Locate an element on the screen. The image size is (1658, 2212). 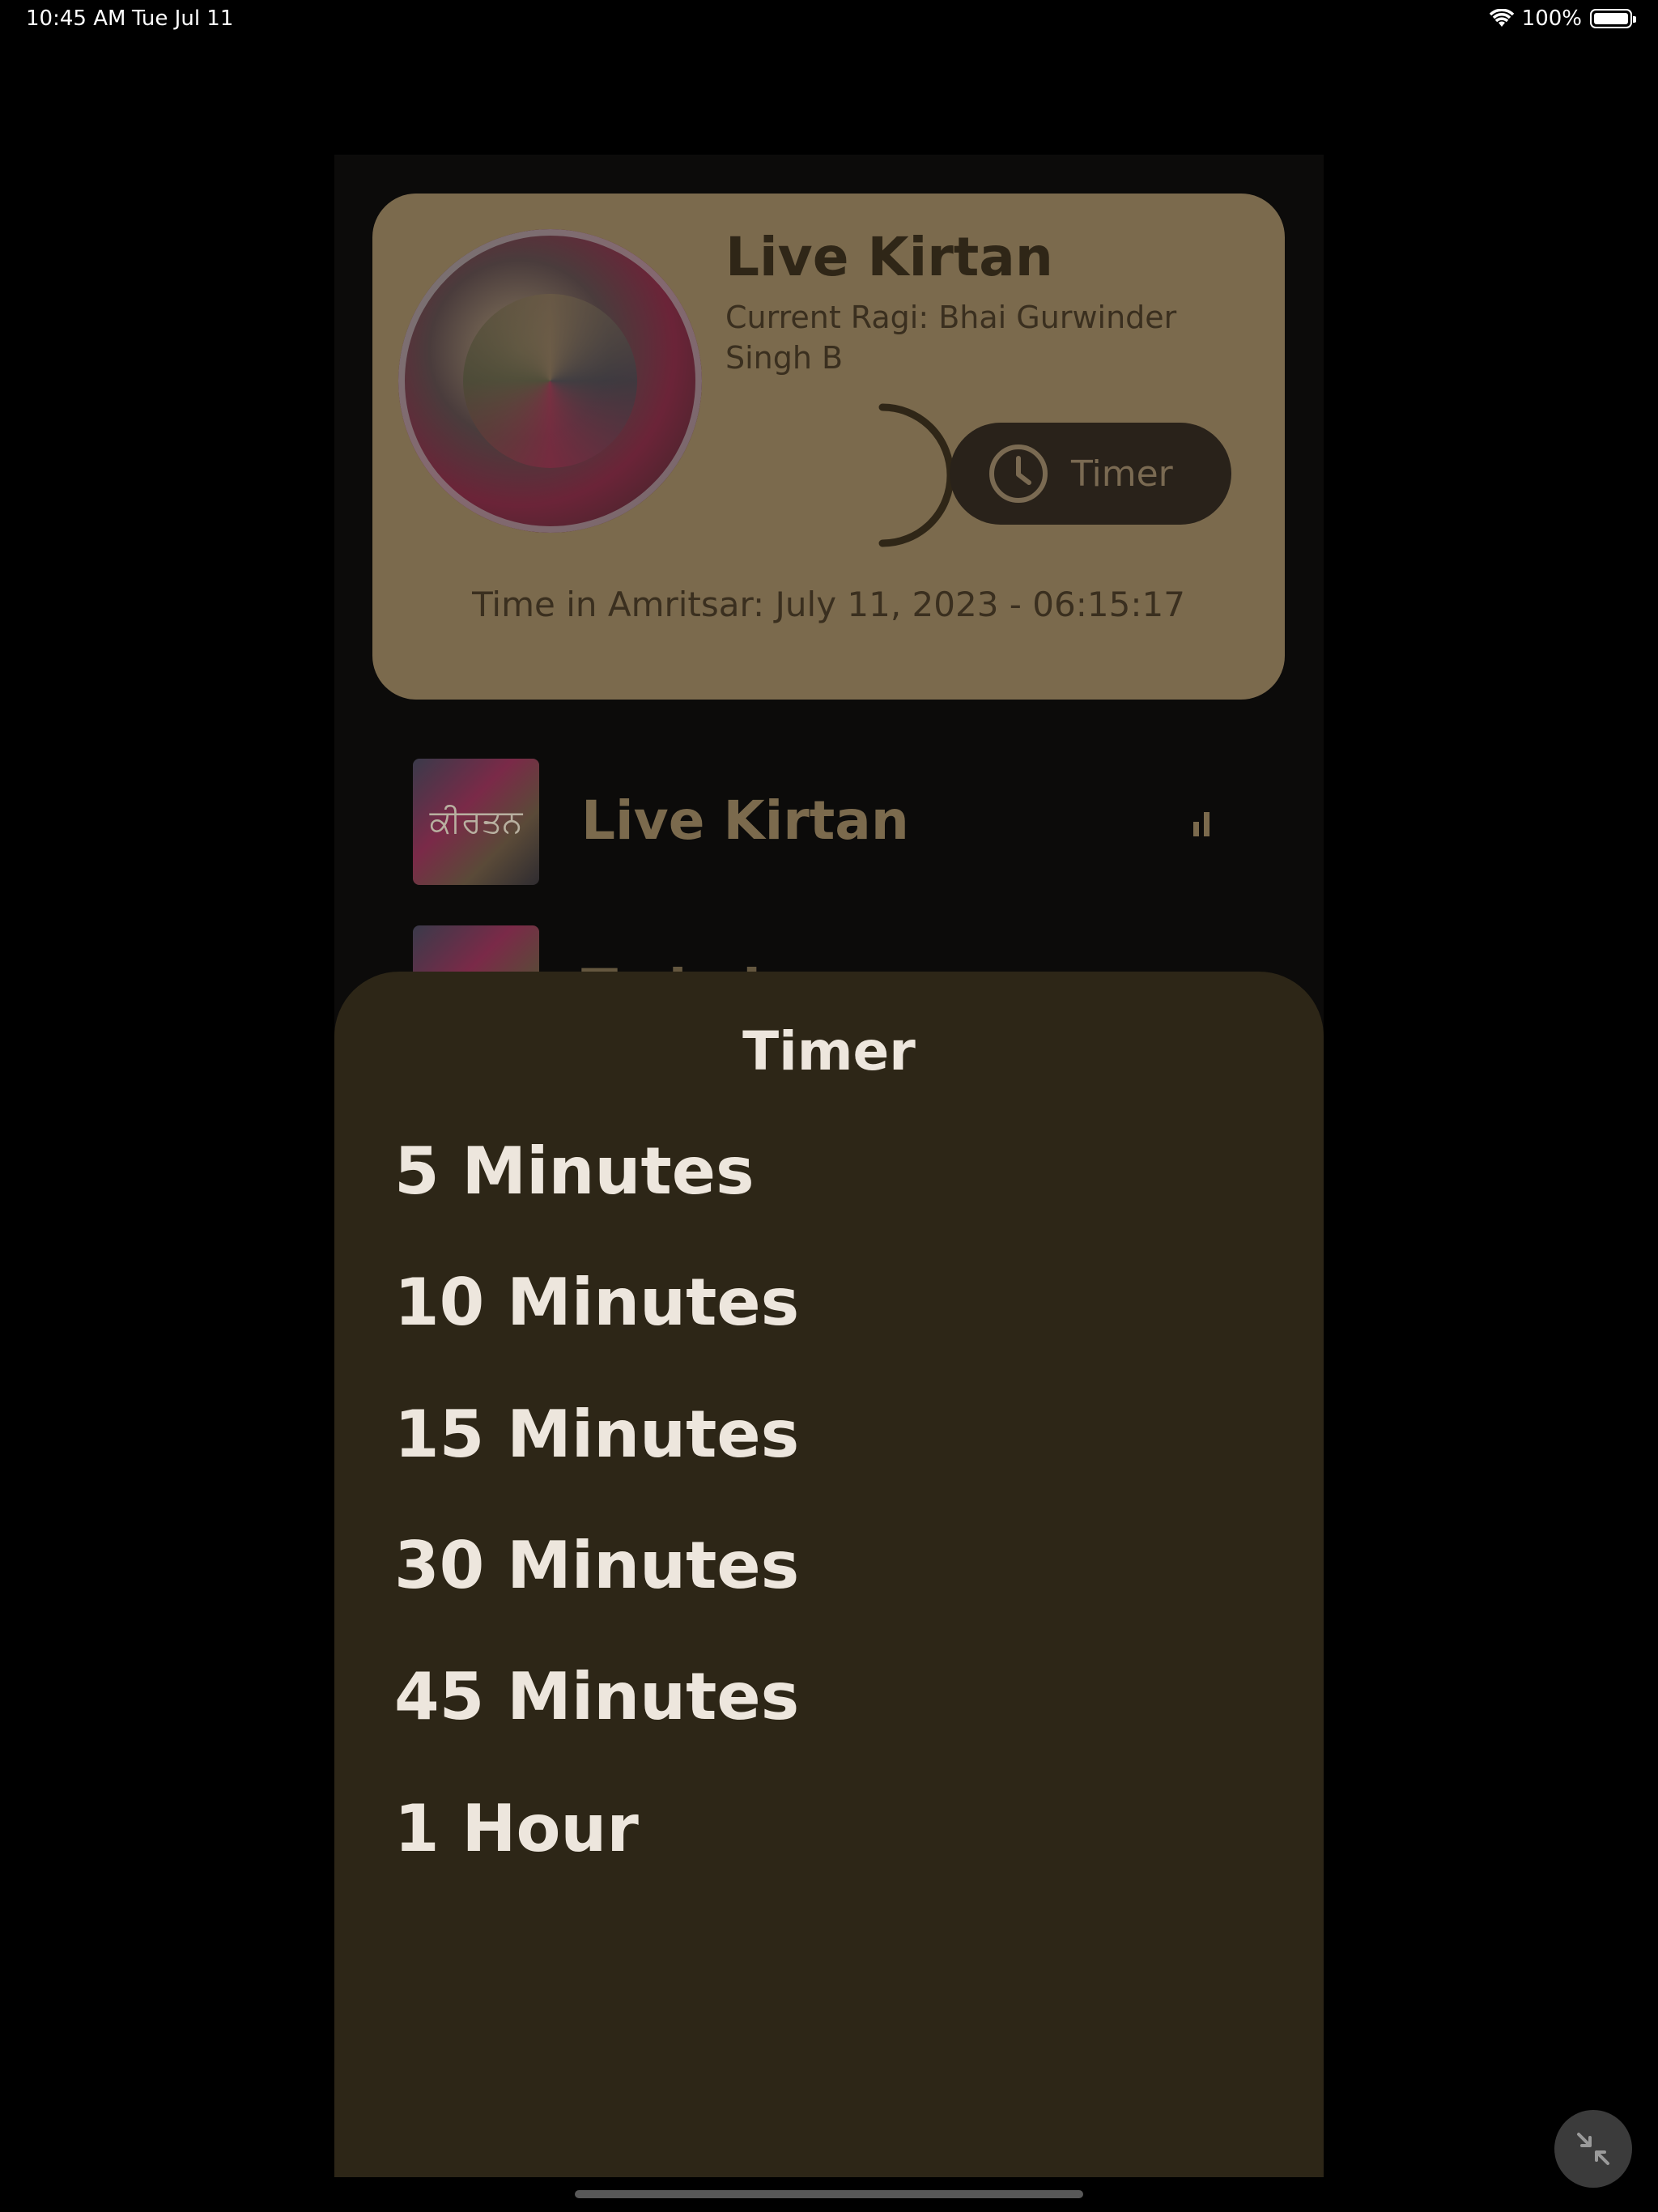
loading-spinner-icon is located at coordinates (916, 475).